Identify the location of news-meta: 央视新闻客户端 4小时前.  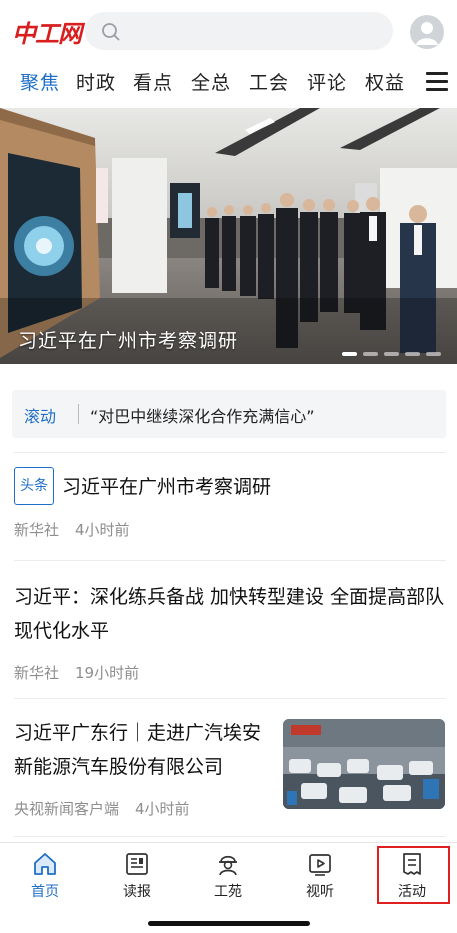
(139, 808).